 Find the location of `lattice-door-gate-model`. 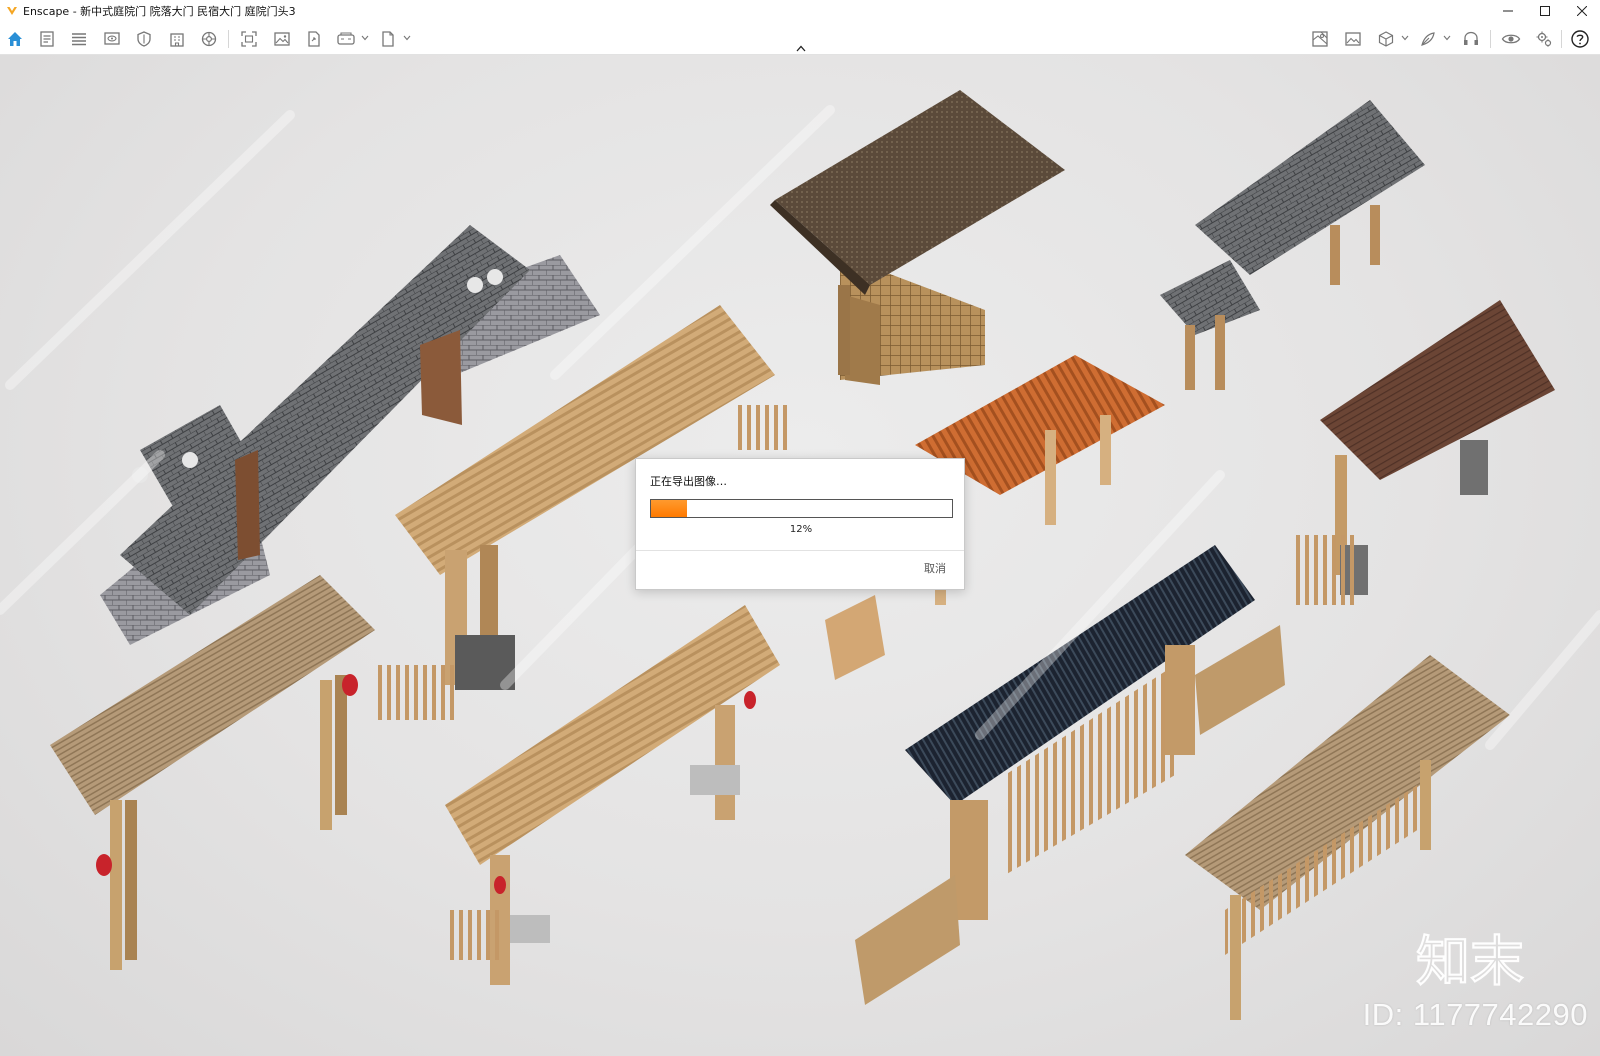

lattice-door-gate-model is located at coordinates (917, 237).